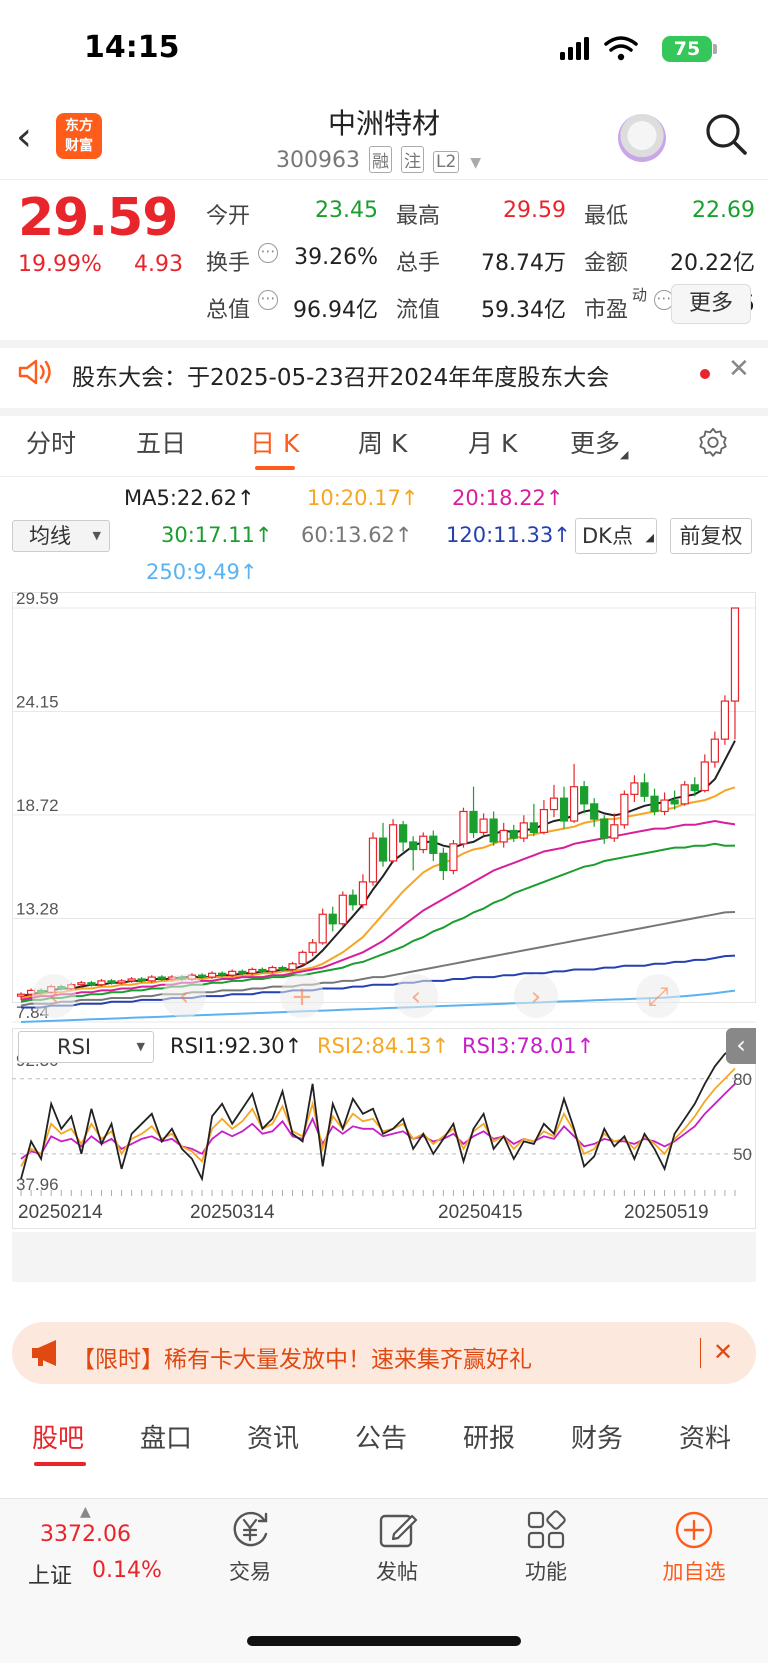 This screenshot has width=768, height=1663. I want to click on home-indicator, so click(384, 1641).